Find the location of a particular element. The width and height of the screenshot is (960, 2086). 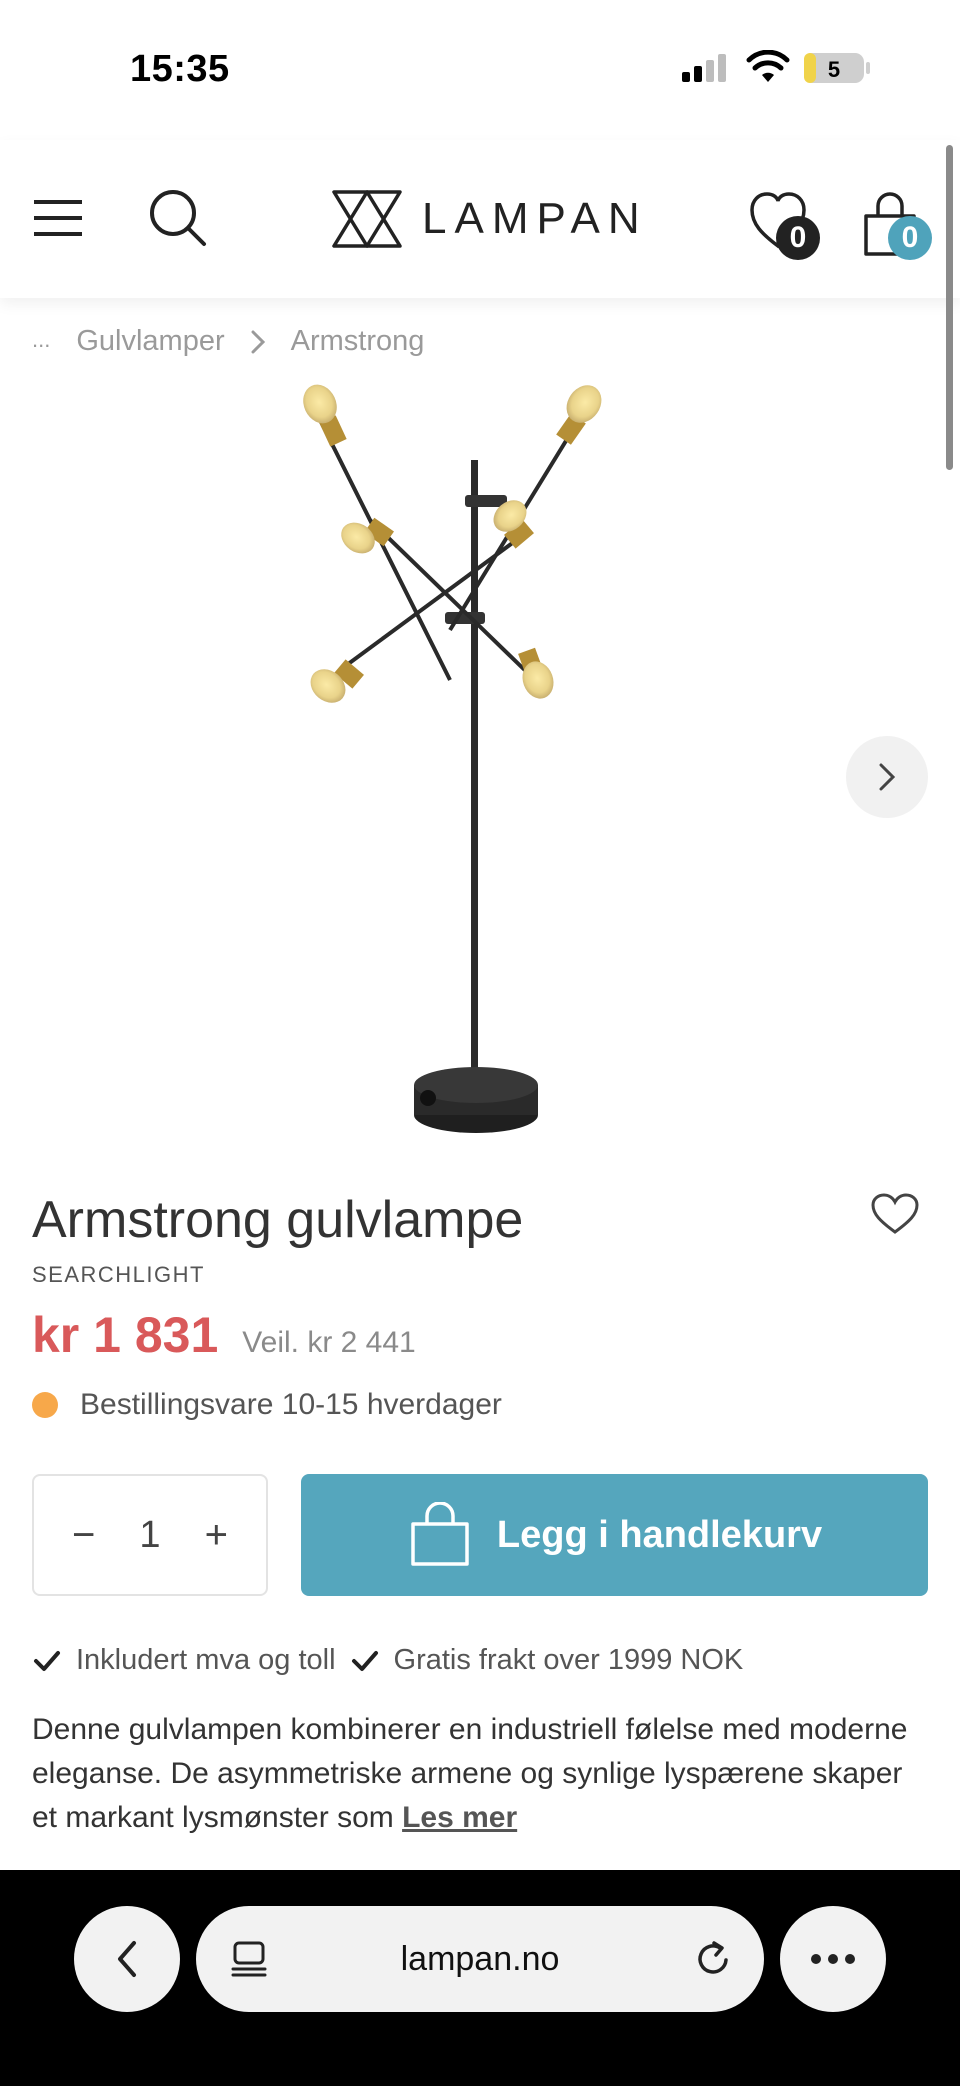

wifi-icon is located at coordinates (768, 66).